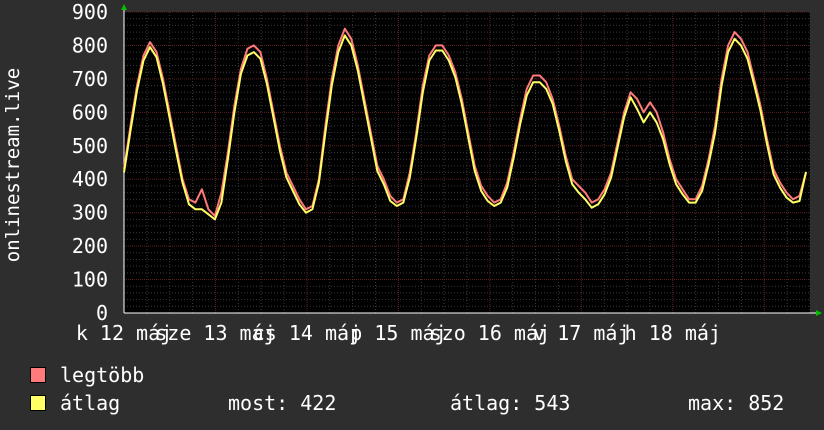  Describe the element at coordinates (486, 403) in the screenshot. I see `stat-avg-label: átlag:` at that location.